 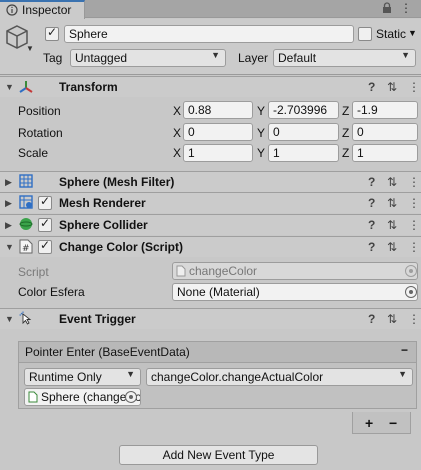 I want to click on lock-icon, so click(x=387, y=8).